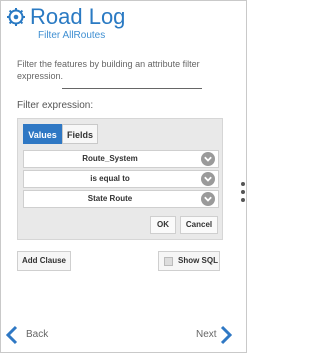 The height and width of the screenshot is (353, 320). Describe the element at coordinates (37, 334) in the screenshot. I see `back-label: Back` at that location.